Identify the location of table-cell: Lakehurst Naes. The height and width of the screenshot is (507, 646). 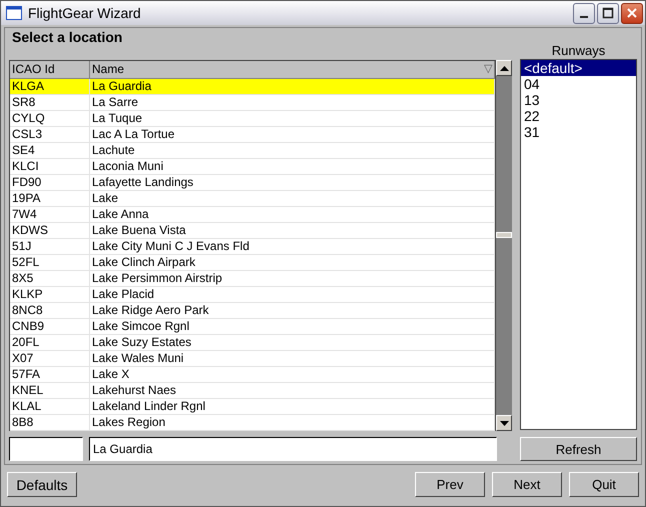
(292, 390).